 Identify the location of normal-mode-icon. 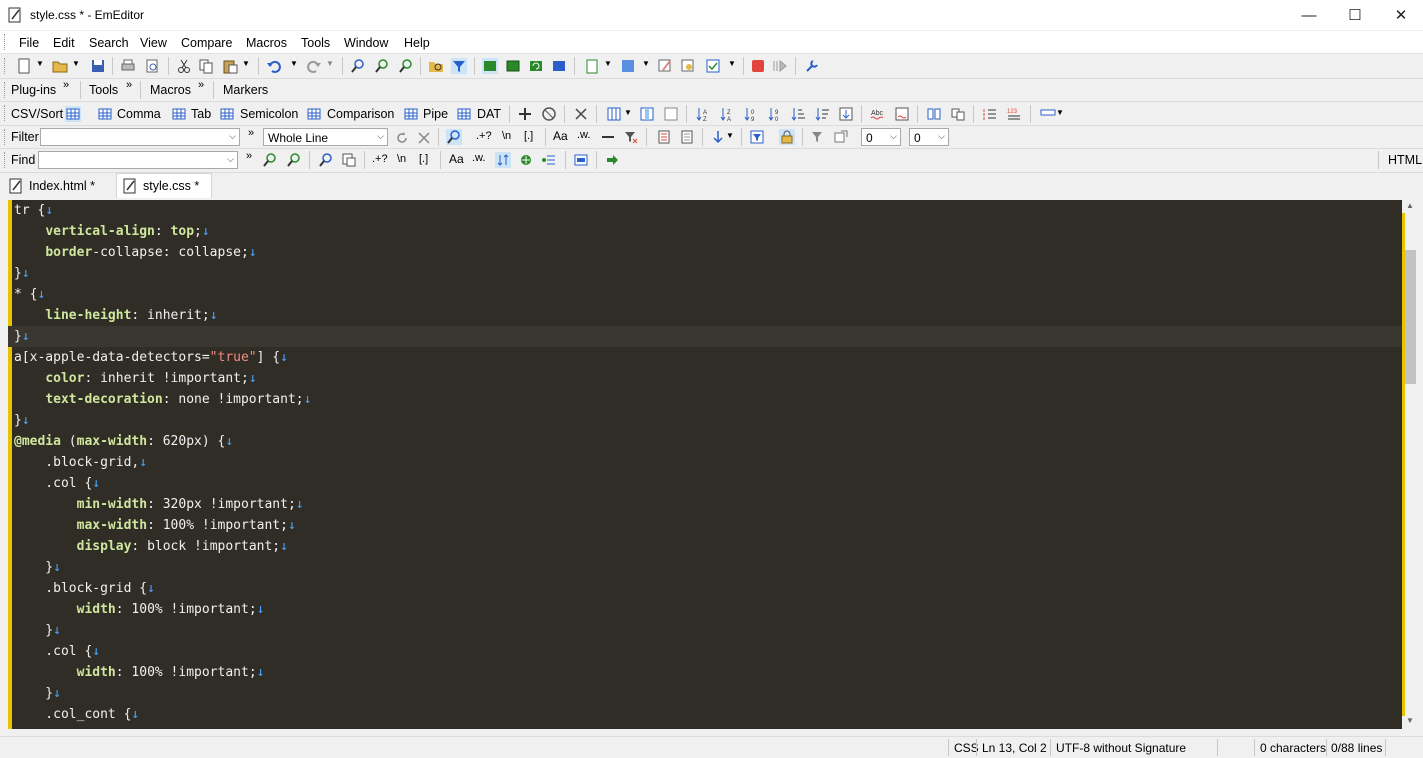
(73, 114).